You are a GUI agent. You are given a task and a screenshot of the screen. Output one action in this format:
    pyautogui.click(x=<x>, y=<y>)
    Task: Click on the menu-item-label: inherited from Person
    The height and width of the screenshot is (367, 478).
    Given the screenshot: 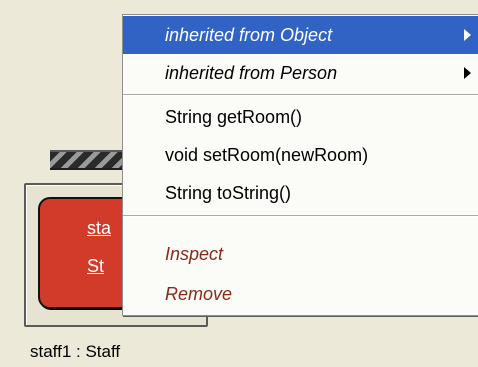 What is the action you would take?
    pyautogui.click(x=251, y=73)
    